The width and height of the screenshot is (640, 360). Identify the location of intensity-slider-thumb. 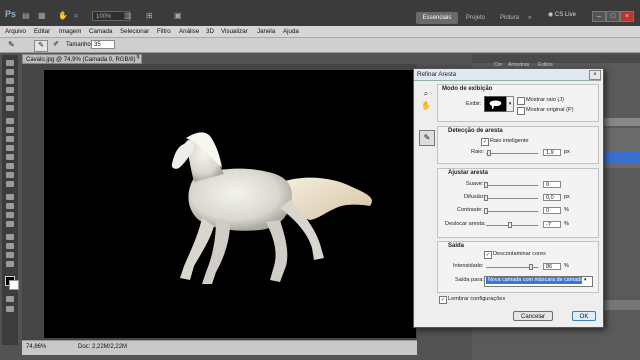
(530, 267).